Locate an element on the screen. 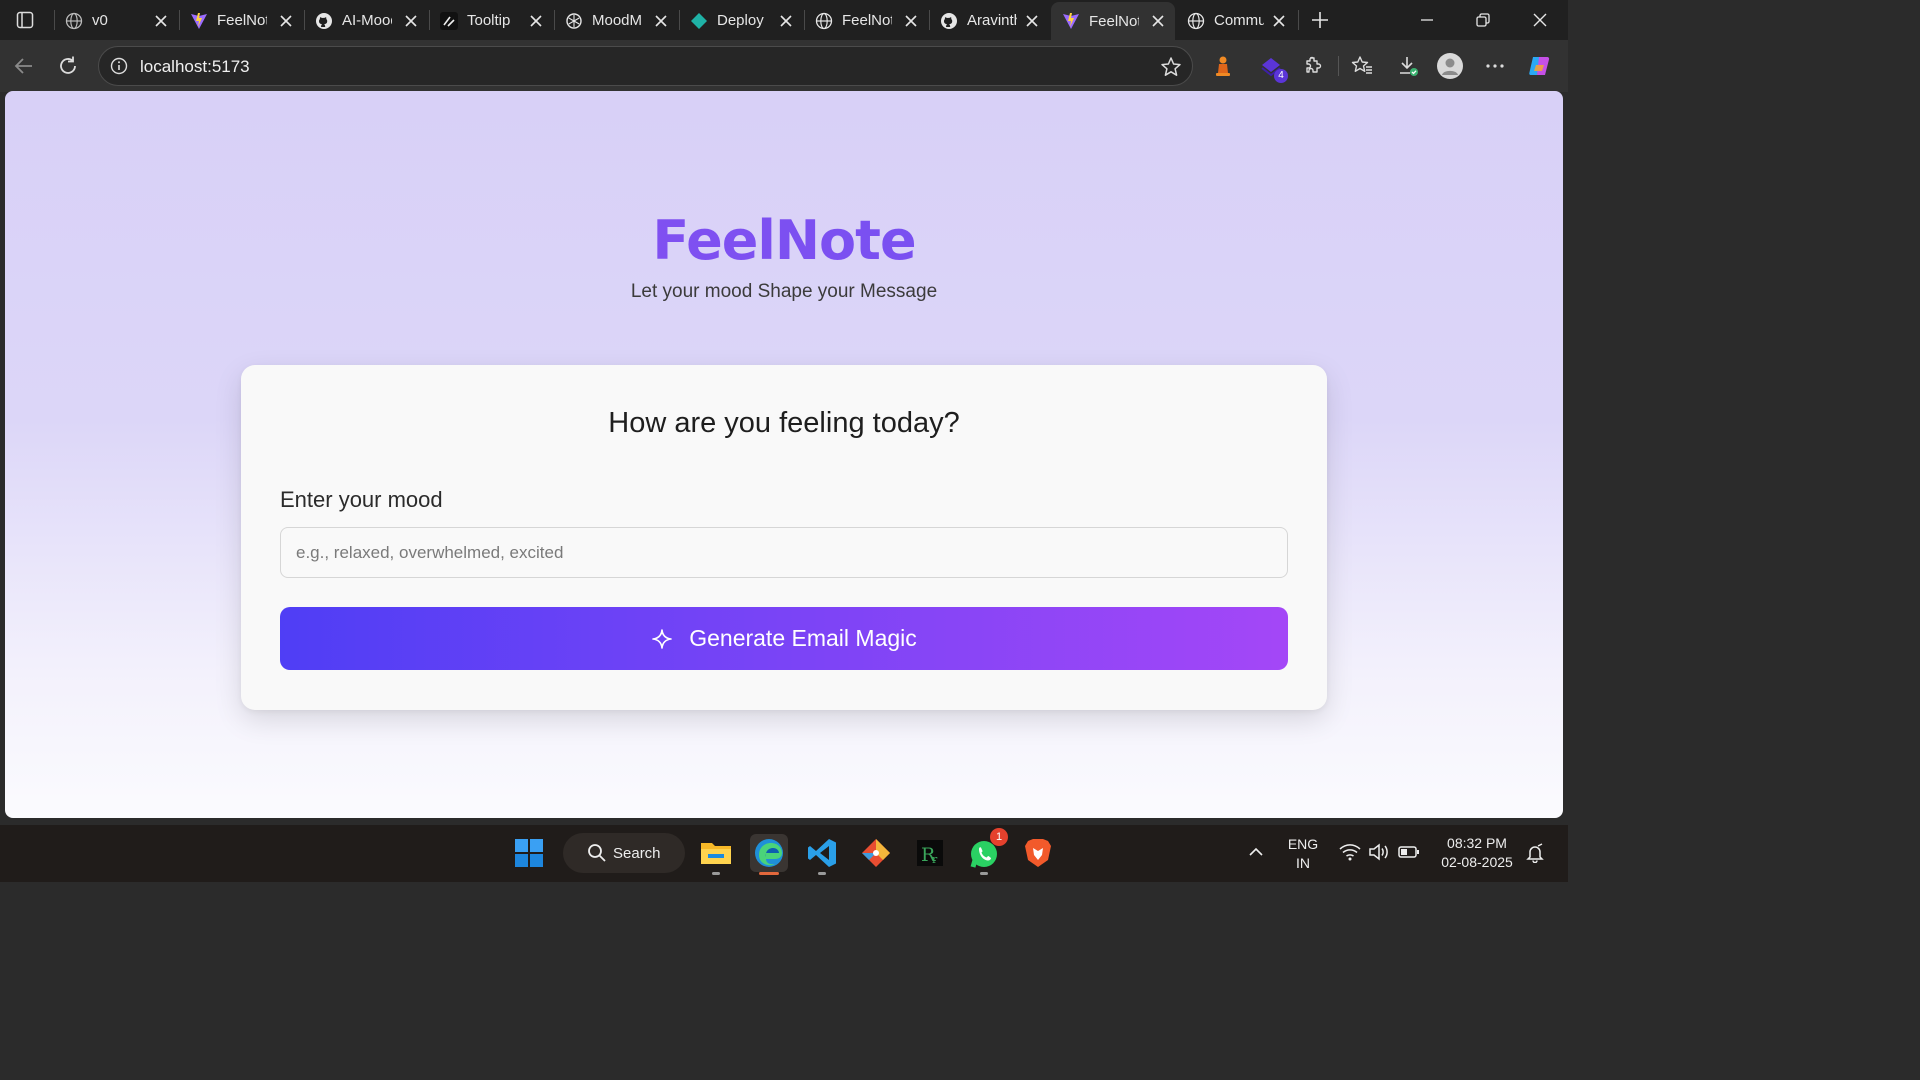 This screenshot has width=1920, height=1080. close-window-icon is located at coordinates (1540, 20).